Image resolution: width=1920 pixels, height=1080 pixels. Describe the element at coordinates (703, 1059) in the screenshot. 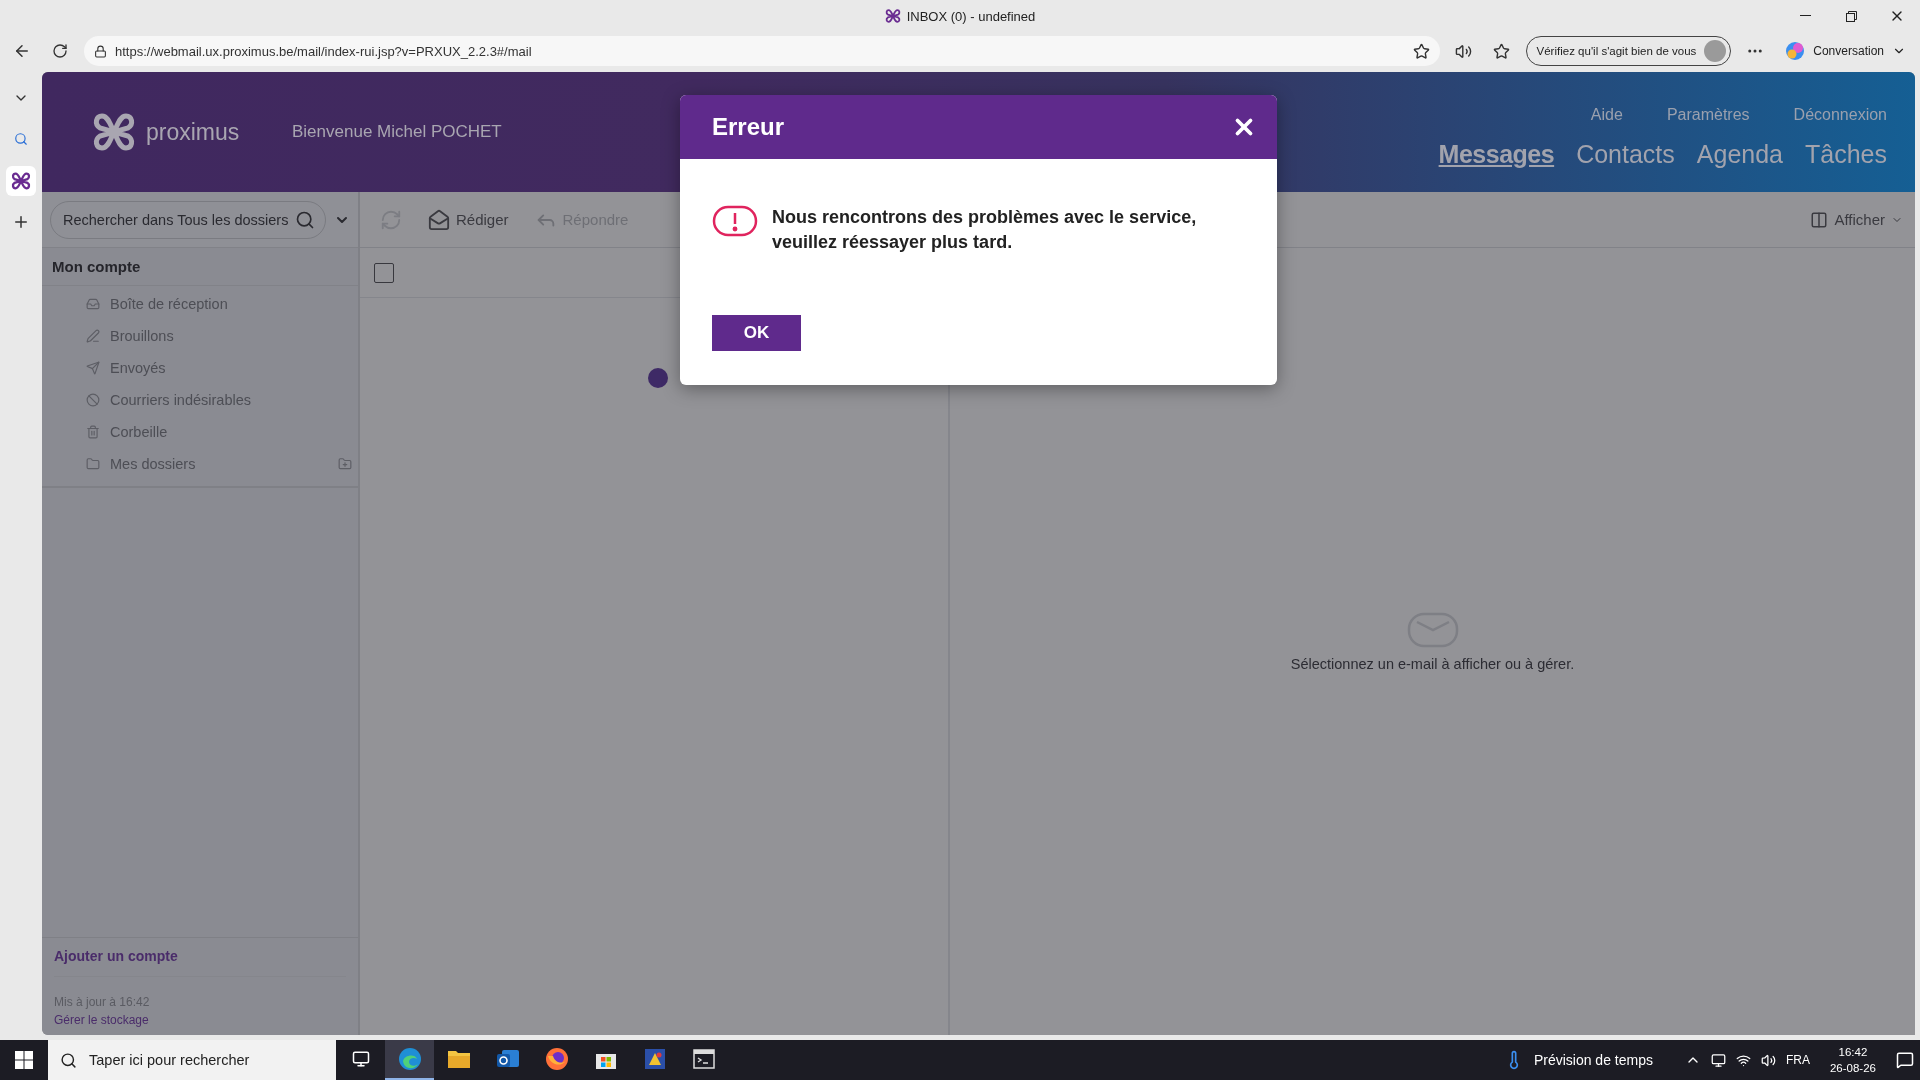

I see `terminal-icon` at that location.